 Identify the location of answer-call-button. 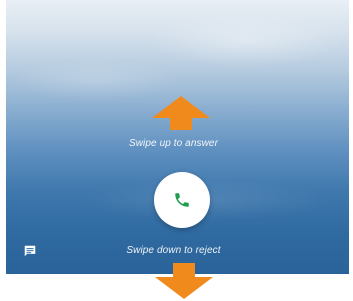
(182, 200).